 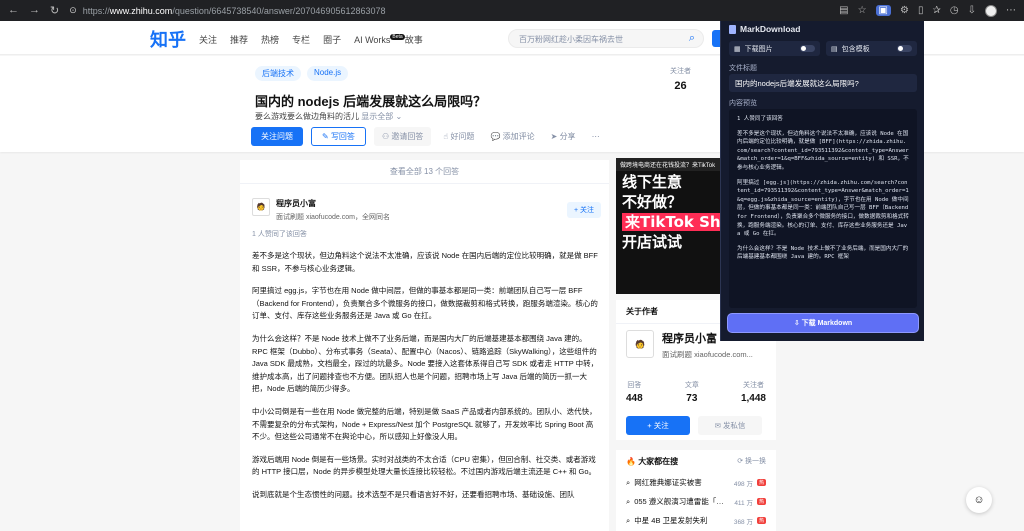 I want to click on nav-circle: 圈子, so click(x=332, y=39).